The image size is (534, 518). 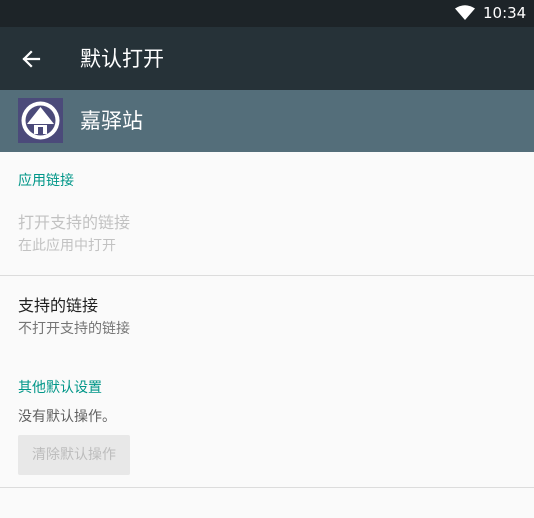 I want to click on supported-links-summary: 不打开支持的链接, so click(x=74, y=329).